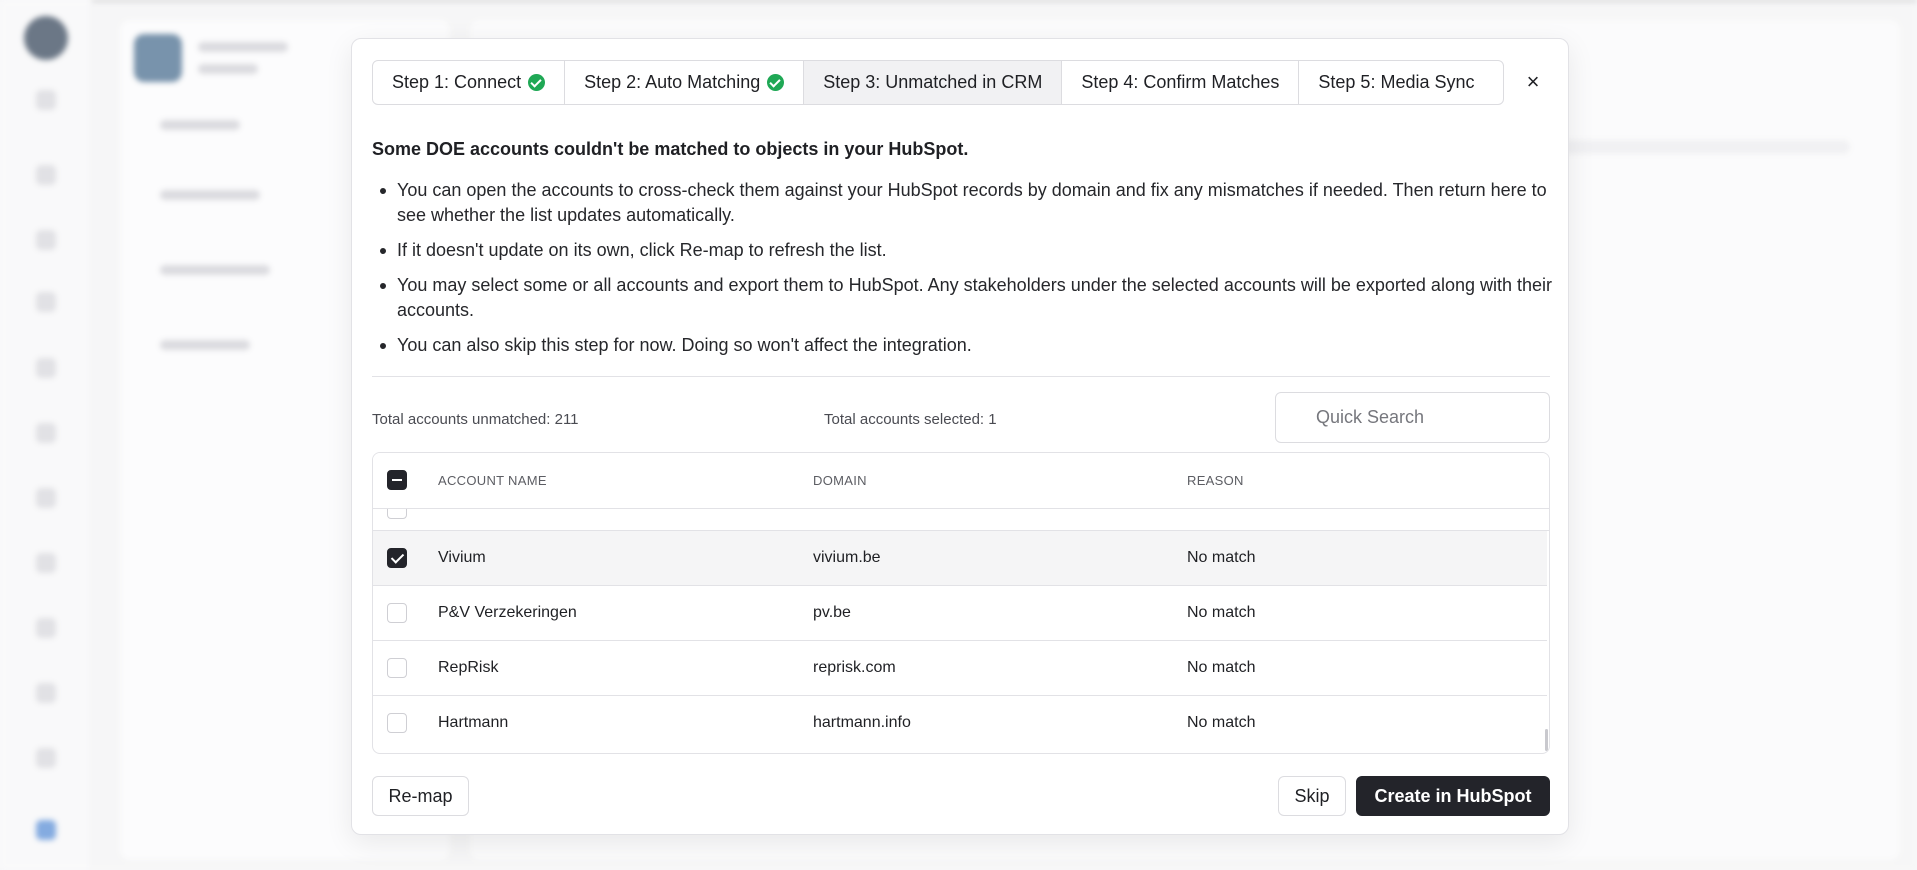  I want to click on divider, so click(961, 376).